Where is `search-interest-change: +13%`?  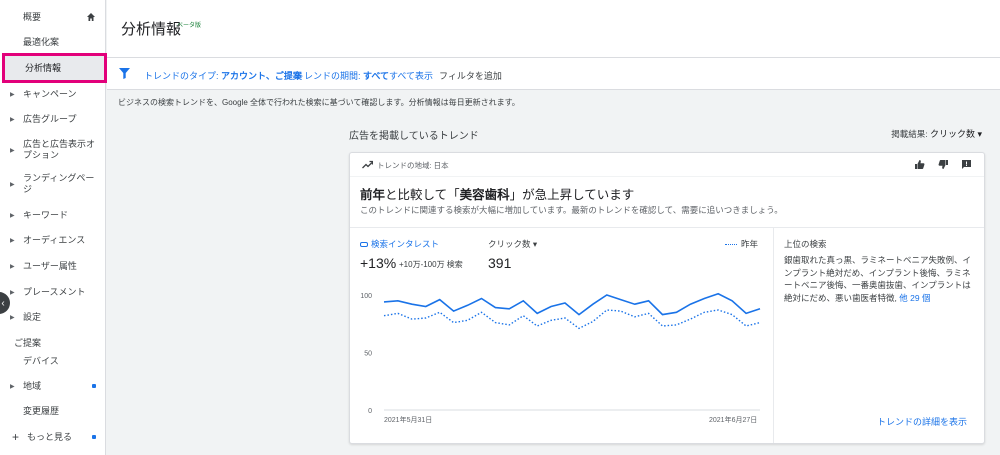
search-interest-change: +13% is located at coordinates (378, 263).